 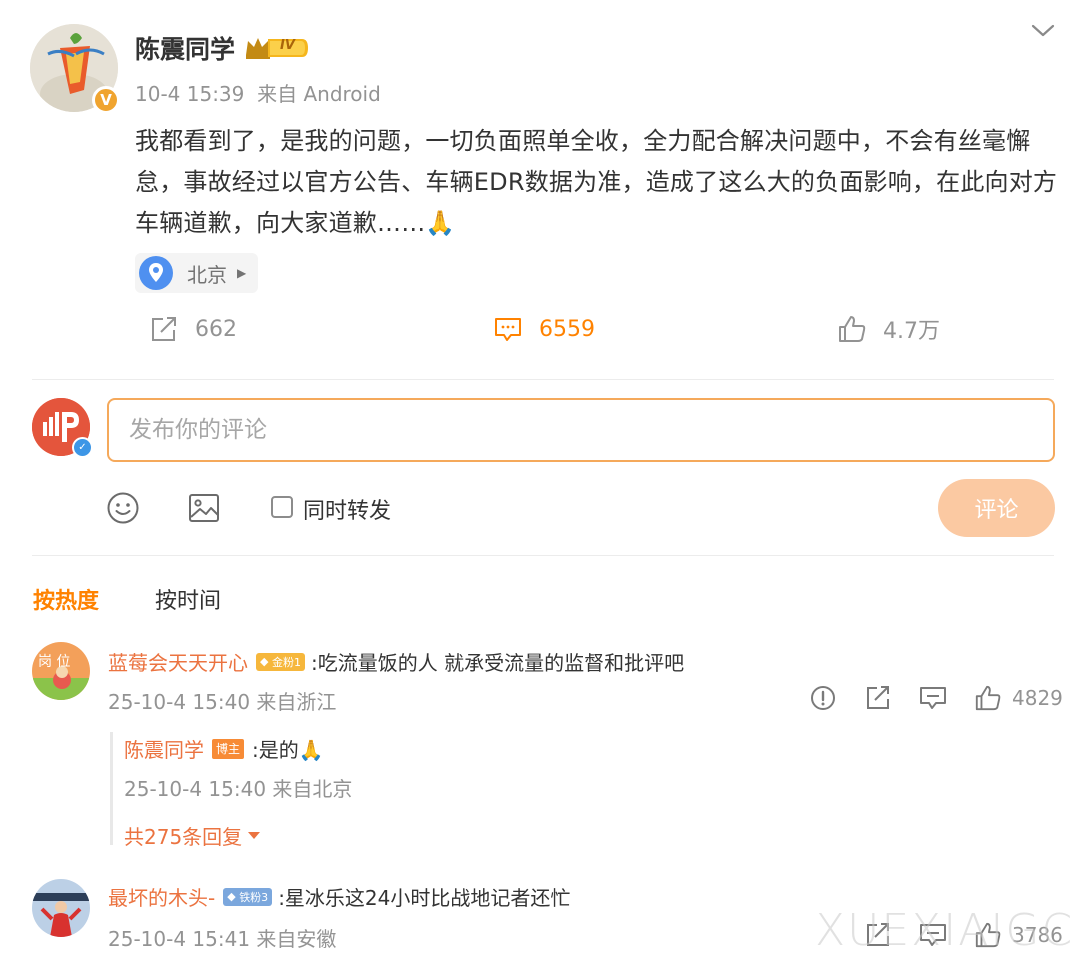 What do you see at coordinates (254, 897) in the screenshot?
I see `fan-level-label: 铁粉3` at bounding box center [254, 897].